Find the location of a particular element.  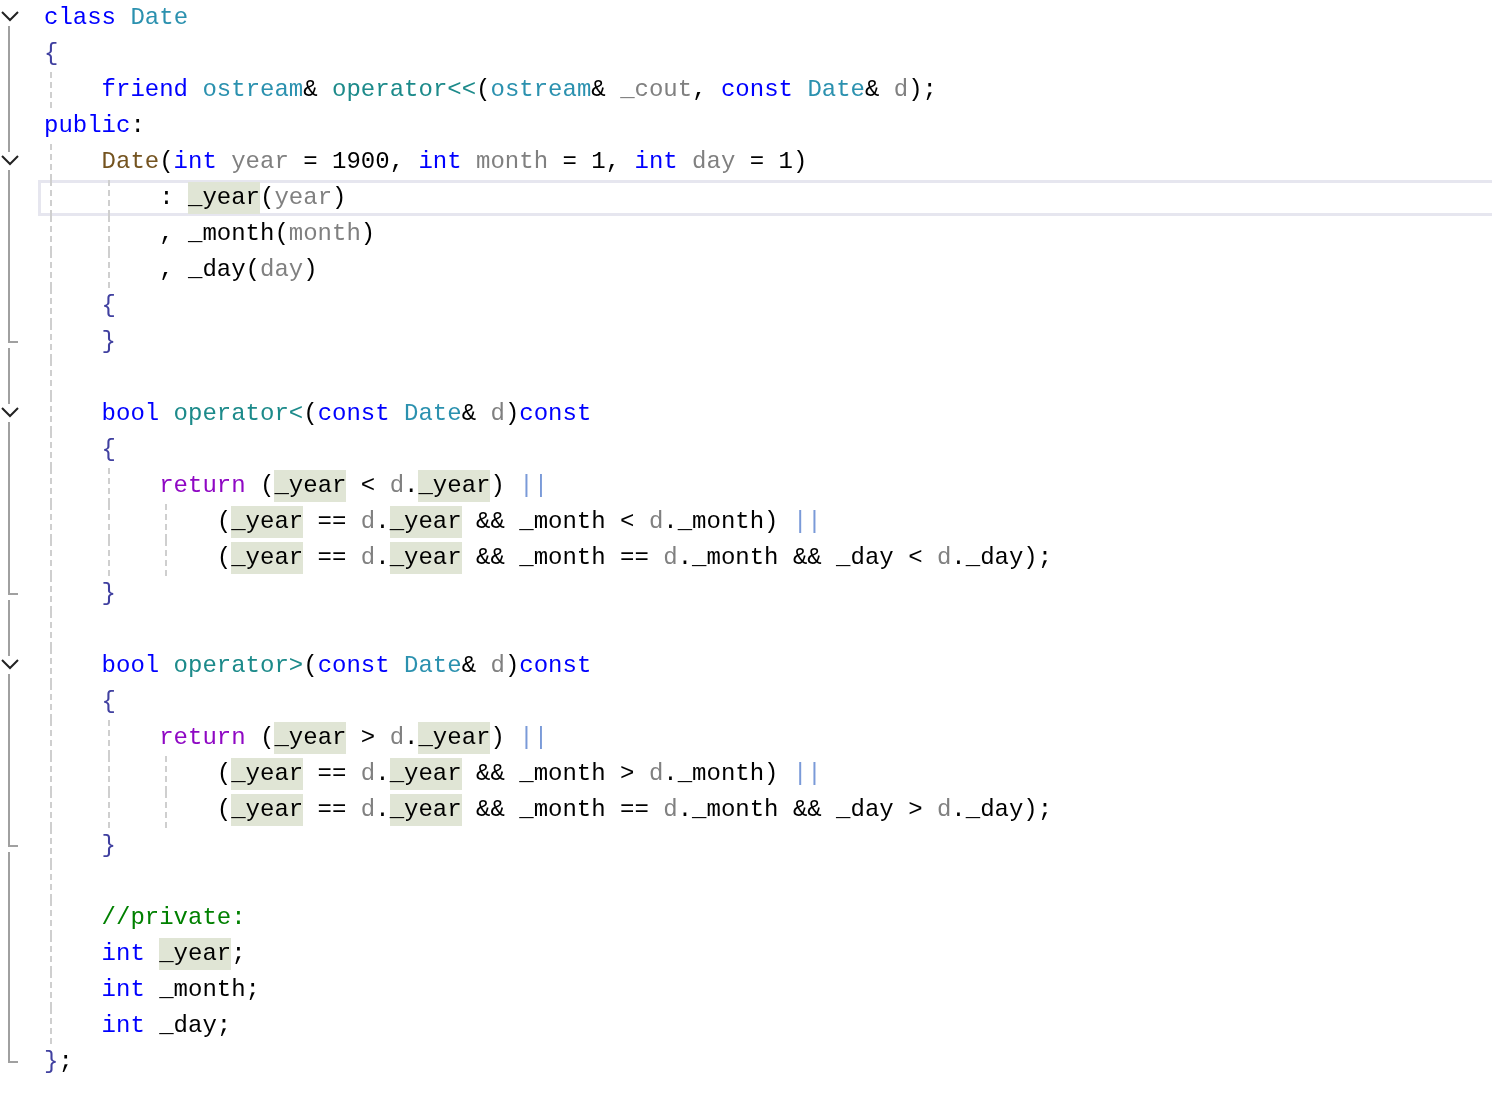

code-text: ); is located at coordinates (923, 90).